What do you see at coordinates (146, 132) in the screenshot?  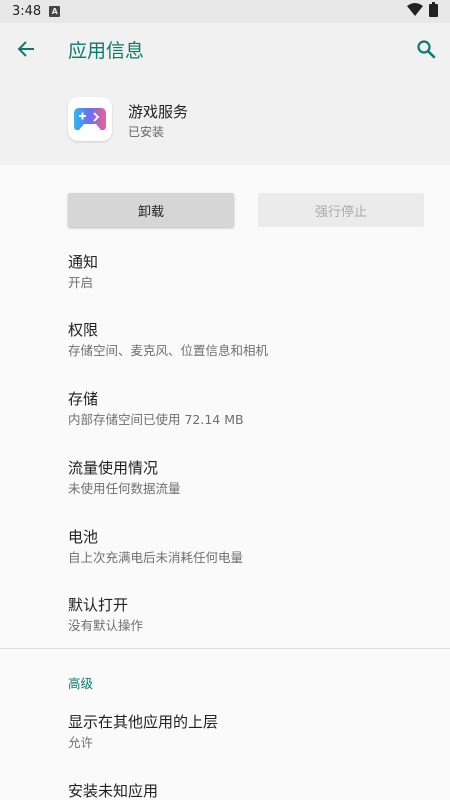 I see `app-install-status: 已安装` at bounding box center [146, 132].